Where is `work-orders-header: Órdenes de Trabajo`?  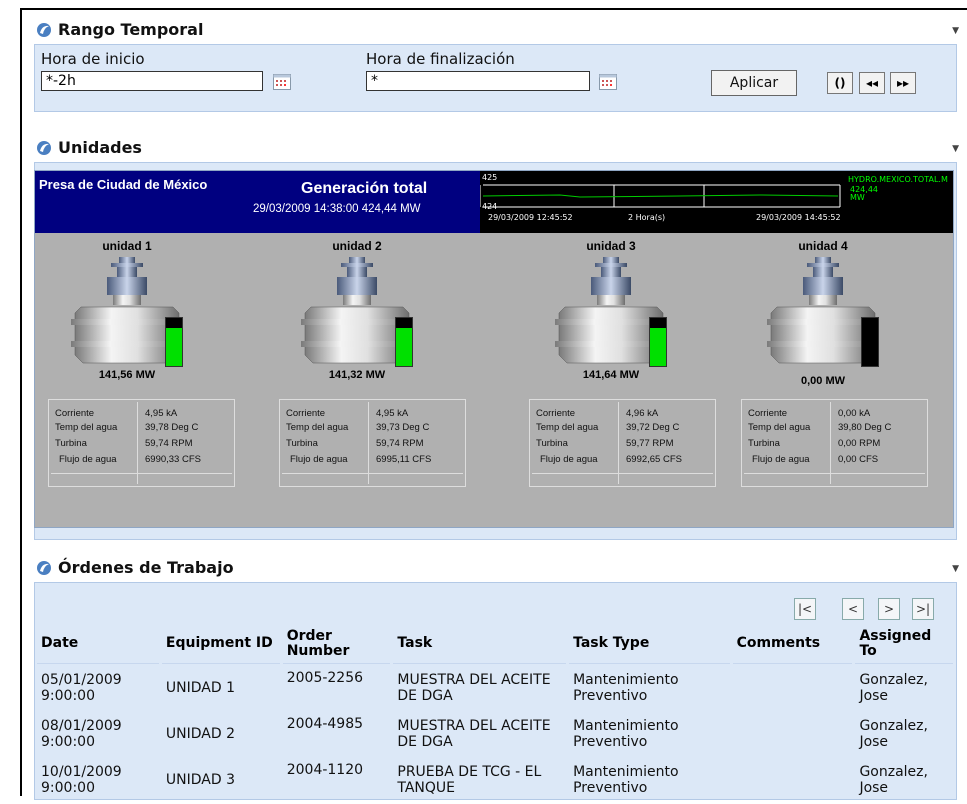
work-orders-header: Órdenes de Trabajo is located at coordinates (135, 567).